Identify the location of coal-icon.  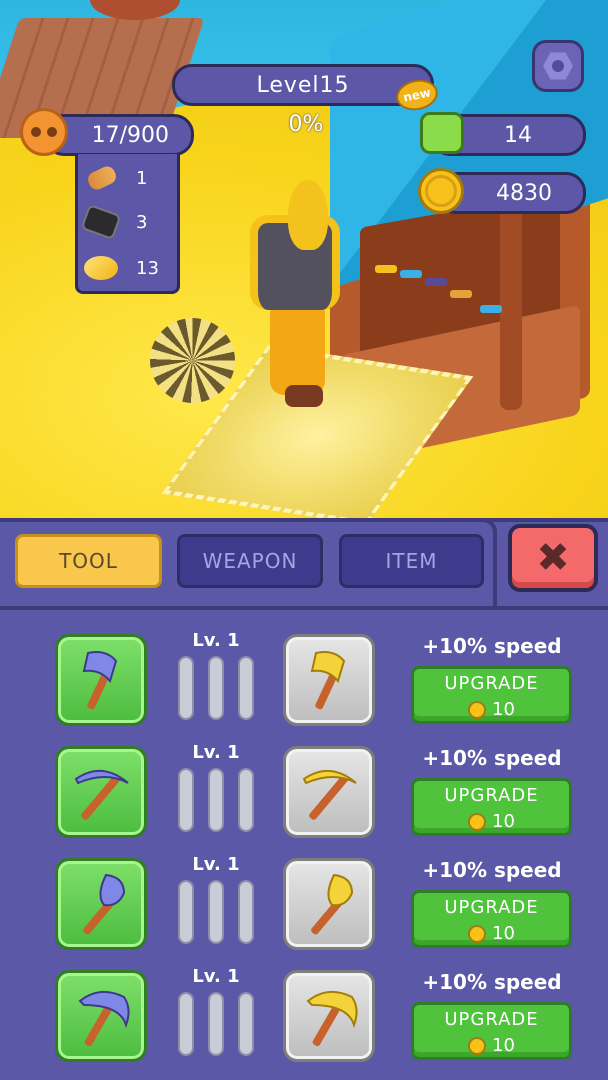
(101, 222).